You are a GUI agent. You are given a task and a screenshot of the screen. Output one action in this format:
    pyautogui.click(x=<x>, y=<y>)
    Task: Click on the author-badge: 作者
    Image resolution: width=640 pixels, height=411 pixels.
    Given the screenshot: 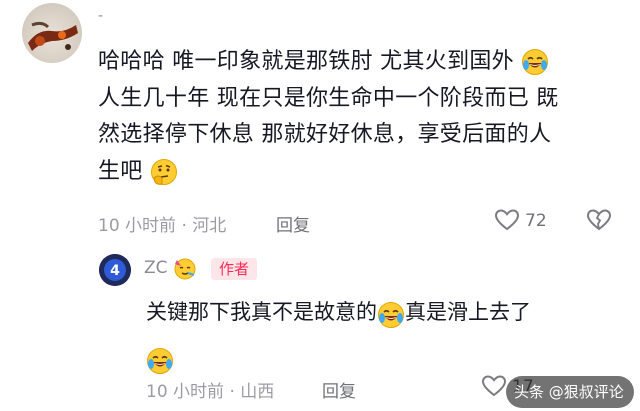 What is the action you would take?
    pyautogui.click(x=234, y=269)
    